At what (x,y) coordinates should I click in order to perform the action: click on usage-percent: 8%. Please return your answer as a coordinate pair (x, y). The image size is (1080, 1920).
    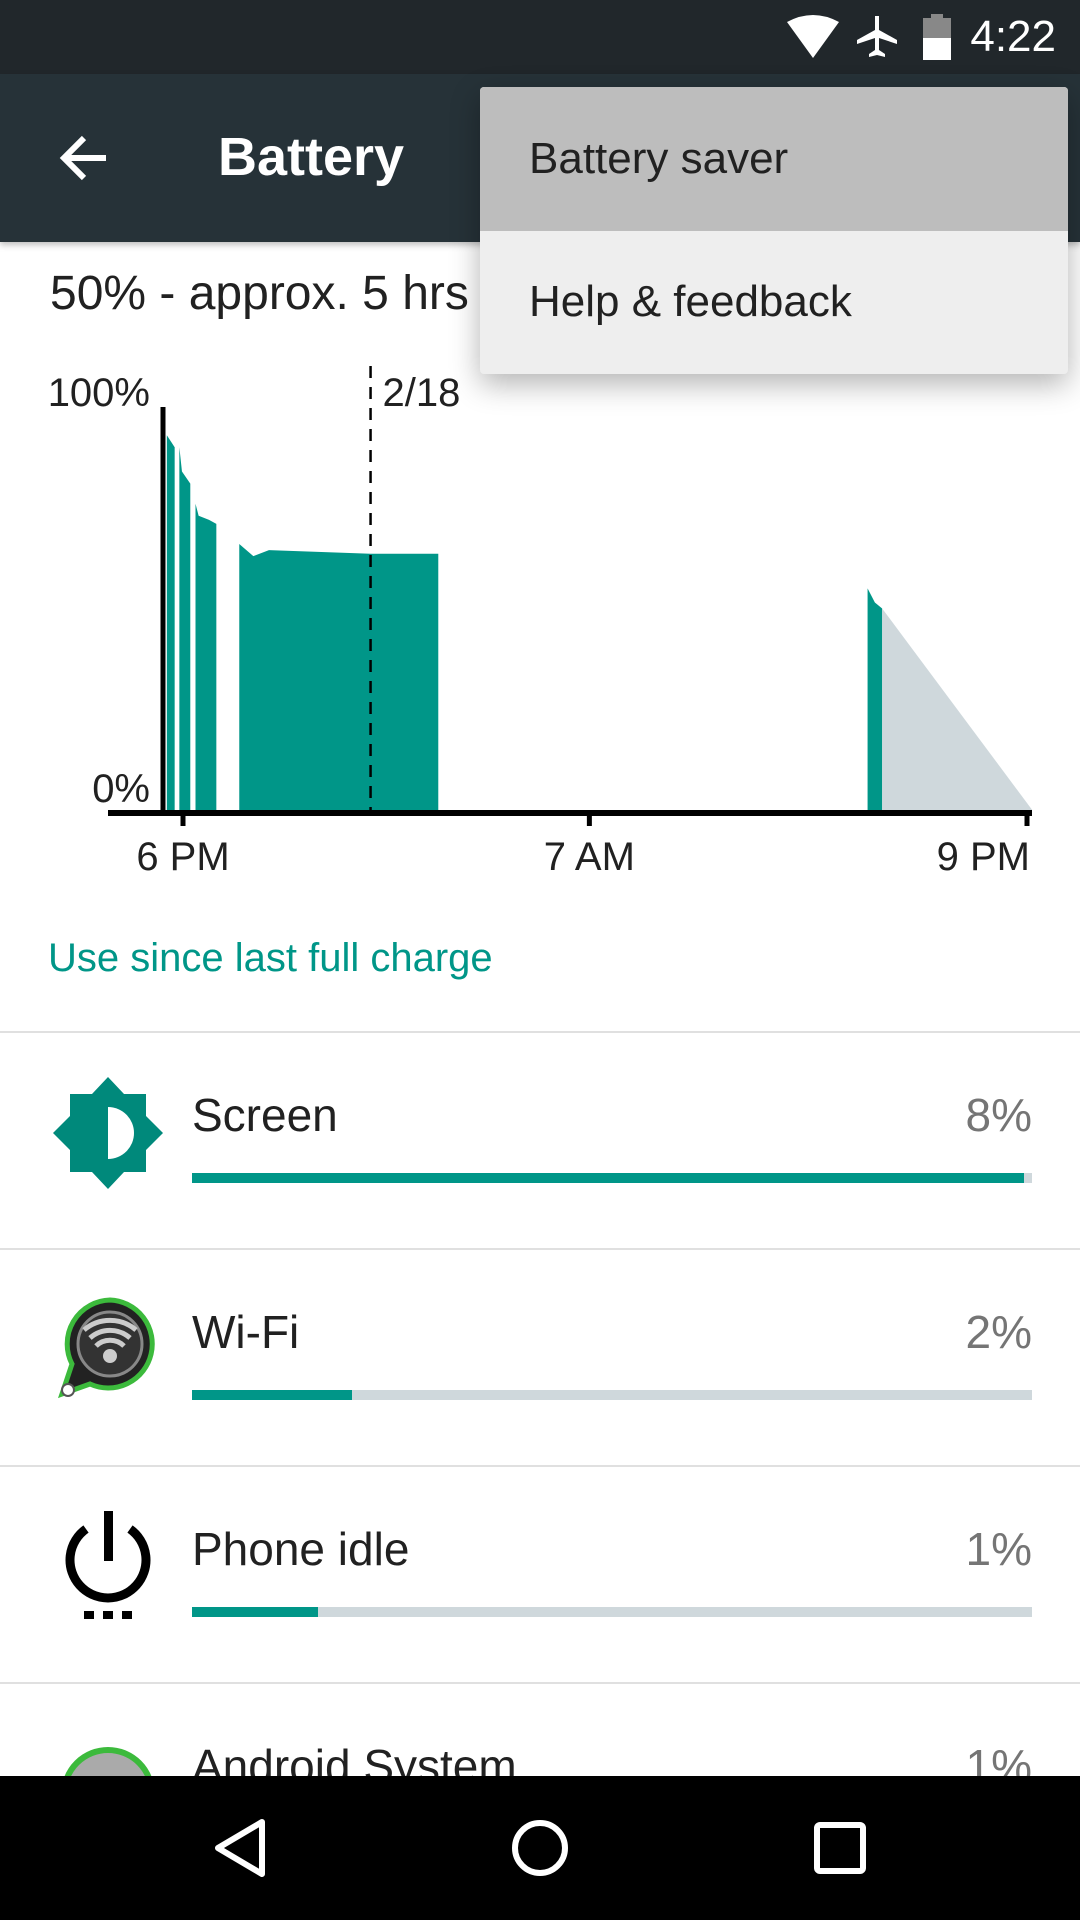
    Looking at the image, I should click on (998, 1115).